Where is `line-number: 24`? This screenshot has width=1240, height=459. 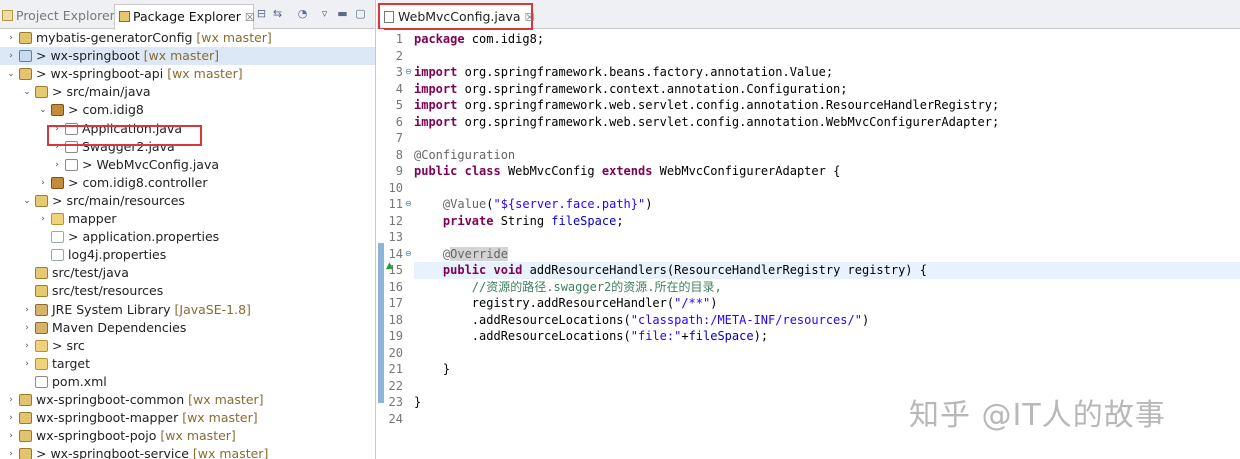
line-number: 24 is located at coordinates (395, 418).